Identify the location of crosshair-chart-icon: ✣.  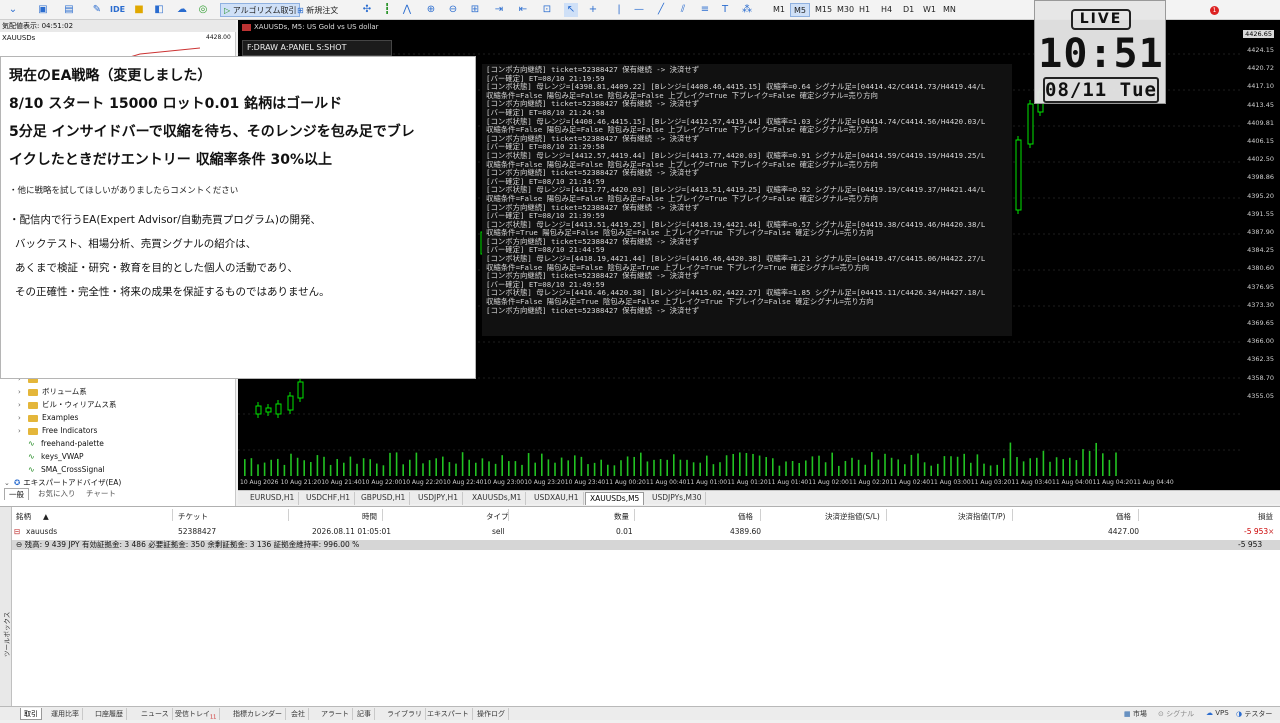
(367, 10).